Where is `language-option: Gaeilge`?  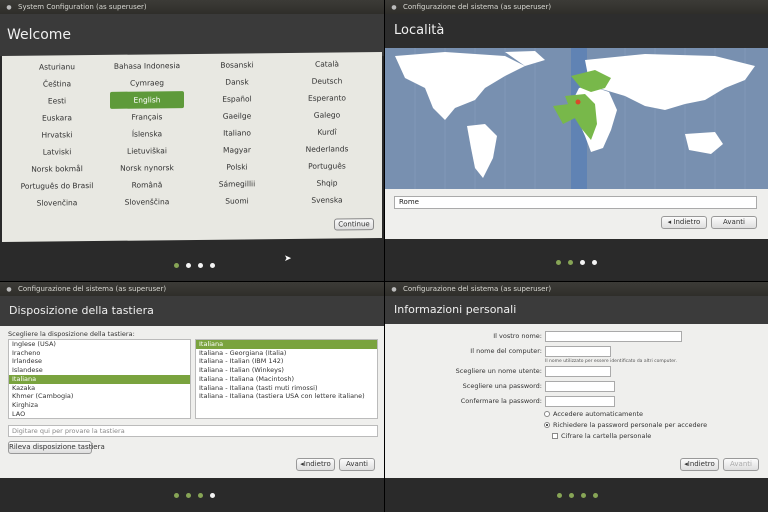 language-option: Gaeilge is located at coordinates (237, 116).